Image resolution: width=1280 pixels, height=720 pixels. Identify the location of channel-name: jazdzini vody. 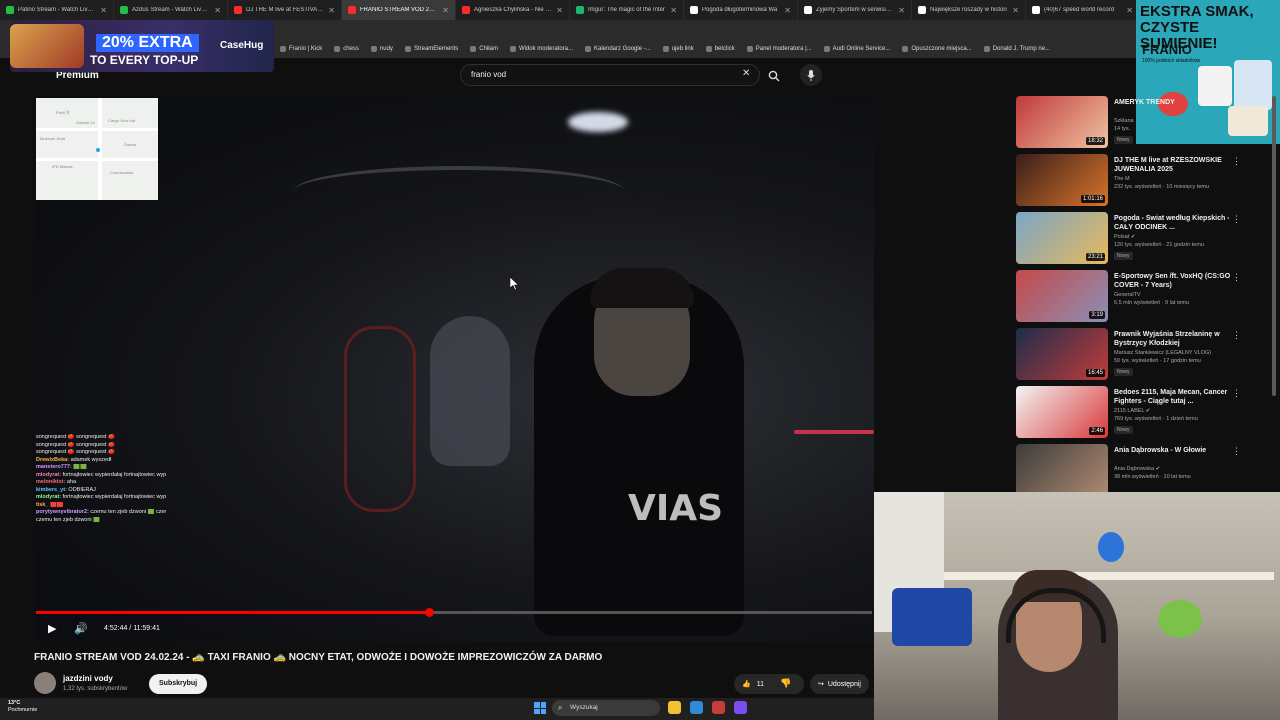
(88, 678).